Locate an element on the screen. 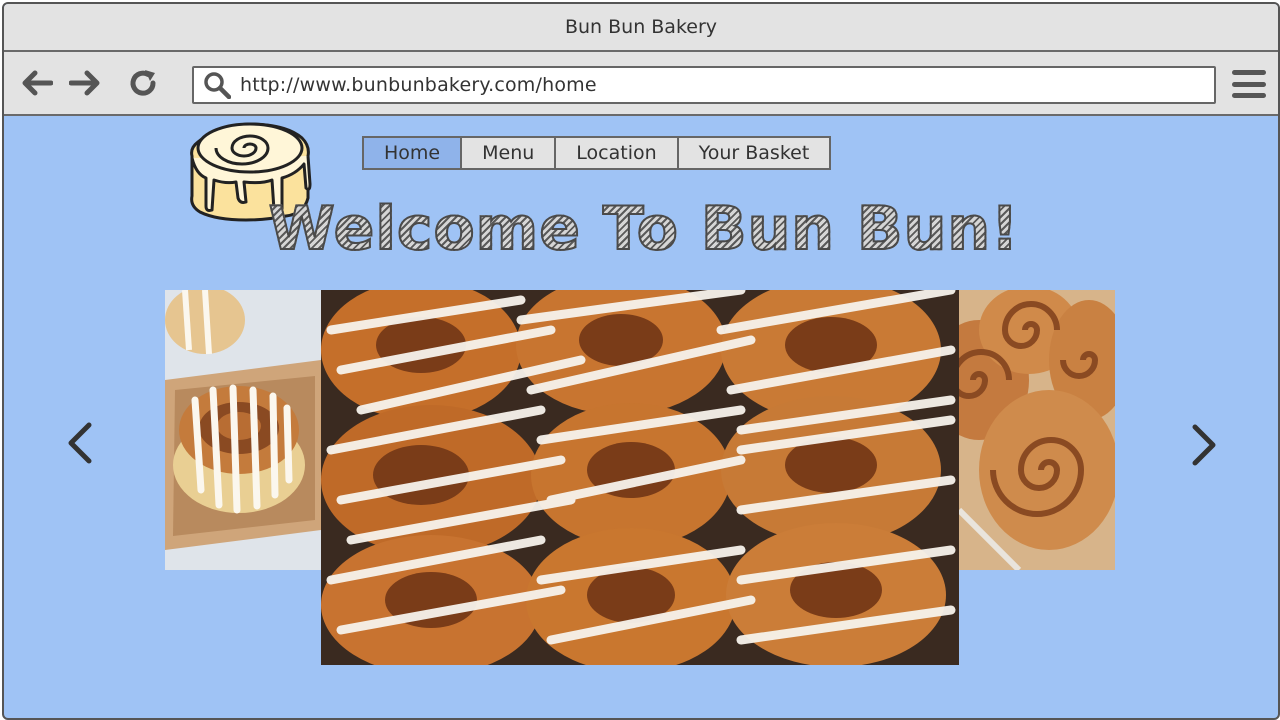  address-bar: http://www.bunbunbakery.com/home is located at coordinates (704, 85).